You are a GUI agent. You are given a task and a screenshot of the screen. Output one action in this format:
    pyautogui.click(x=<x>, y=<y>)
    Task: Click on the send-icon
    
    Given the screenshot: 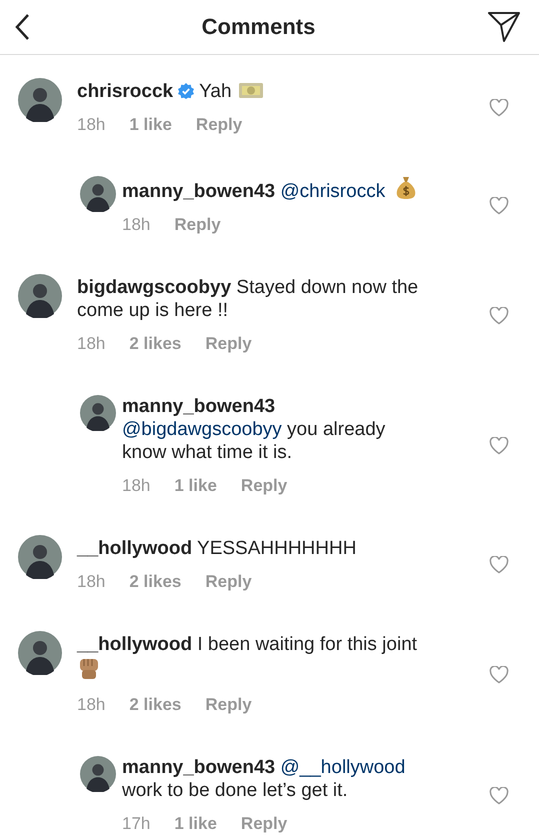 What is the action you would take?
    pyautogui.click(x=504, y=27)
    